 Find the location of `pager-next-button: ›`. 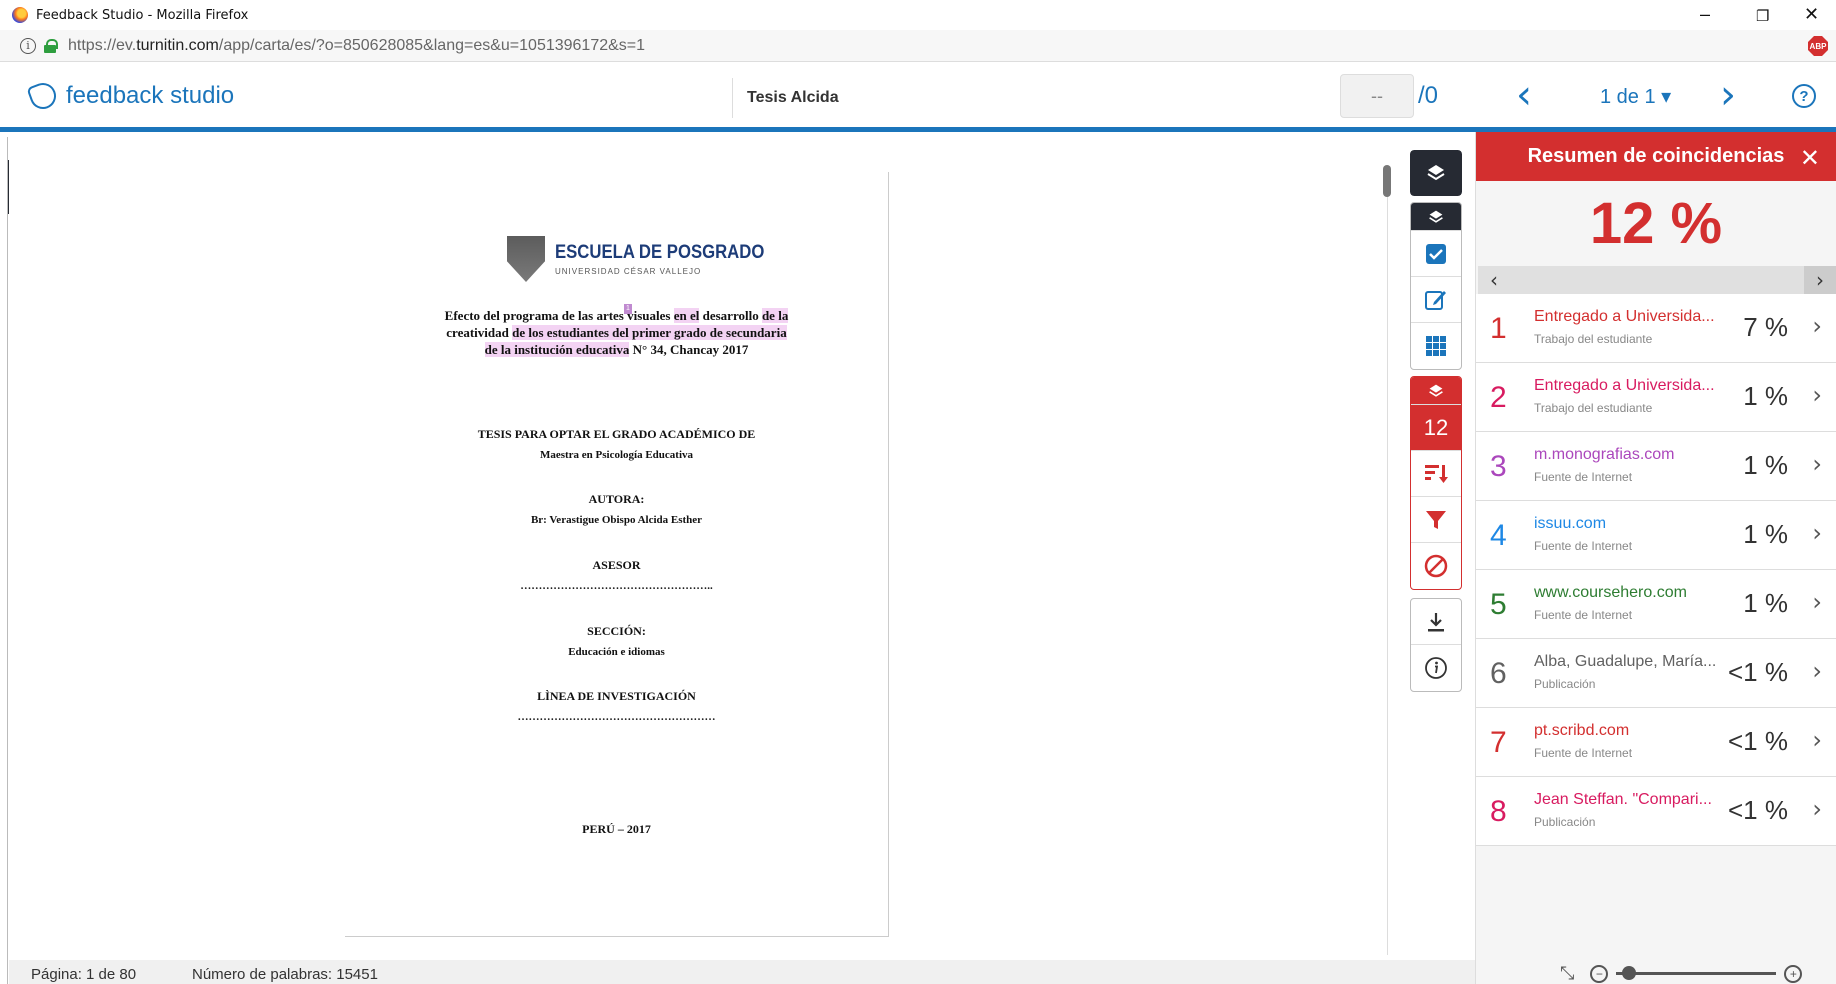

pager-next-button: › is located at coordinates (1820, 280).